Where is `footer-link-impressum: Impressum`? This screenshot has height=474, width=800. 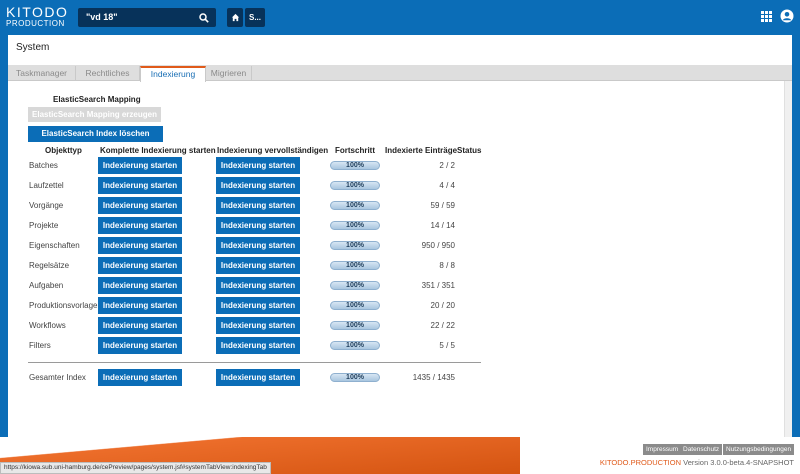 footer-link-impressum: Impressum is located at coordinates (662, 449).